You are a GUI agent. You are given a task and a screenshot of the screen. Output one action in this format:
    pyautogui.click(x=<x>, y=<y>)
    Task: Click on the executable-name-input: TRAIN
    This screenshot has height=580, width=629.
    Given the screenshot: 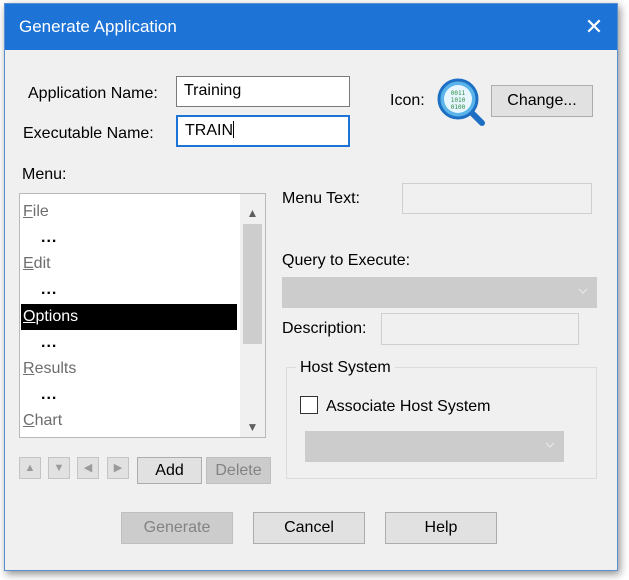 What is the action you would take?
    pyautogui.click(x=263, y=131)
    